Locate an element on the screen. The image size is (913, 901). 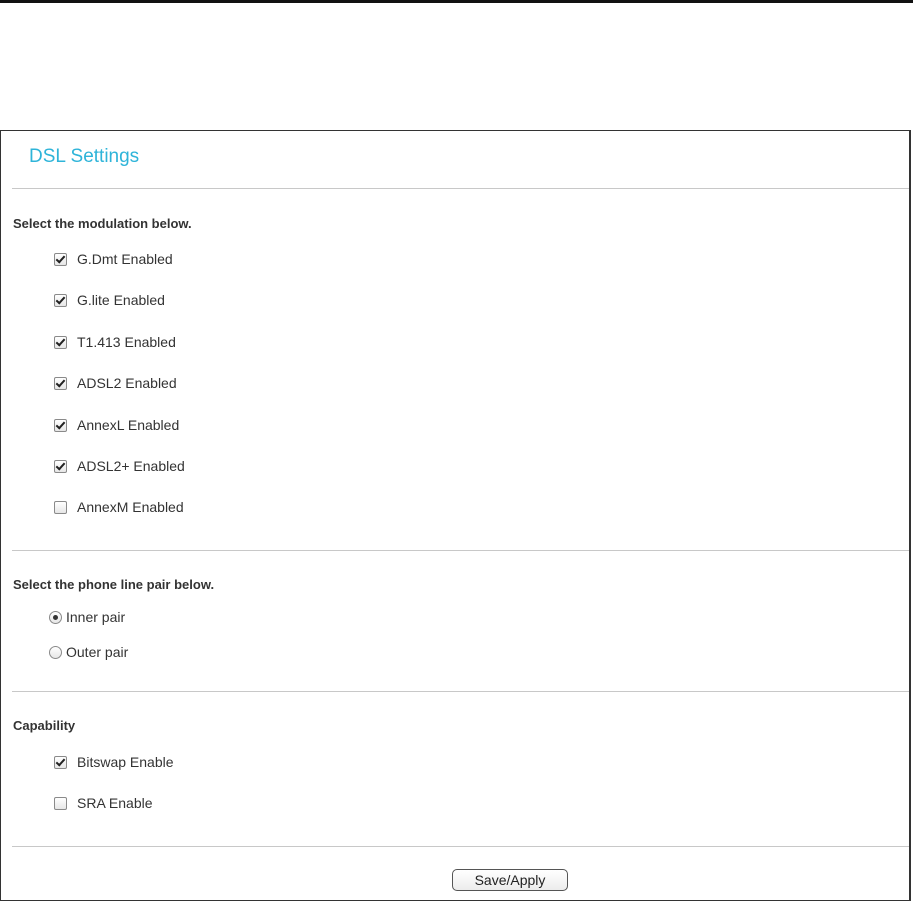
phone-line-option-inner: Inner pair is located at coordinates (87, 617).